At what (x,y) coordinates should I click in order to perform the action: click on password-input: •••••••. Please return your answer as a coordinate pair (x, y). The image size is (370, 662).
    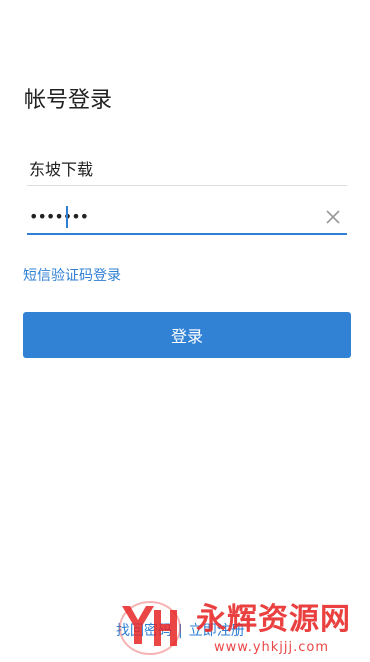
    Looking at the image, I should click on (59, 217).